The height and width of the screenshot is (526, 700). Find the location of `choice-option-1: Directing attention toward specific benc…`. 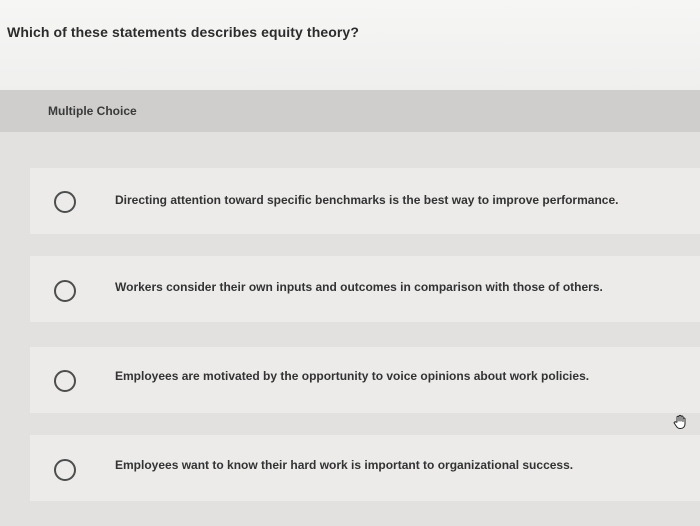

choice-option-1: Directing attention toward specific benc… is located at coordinates (365, 201).